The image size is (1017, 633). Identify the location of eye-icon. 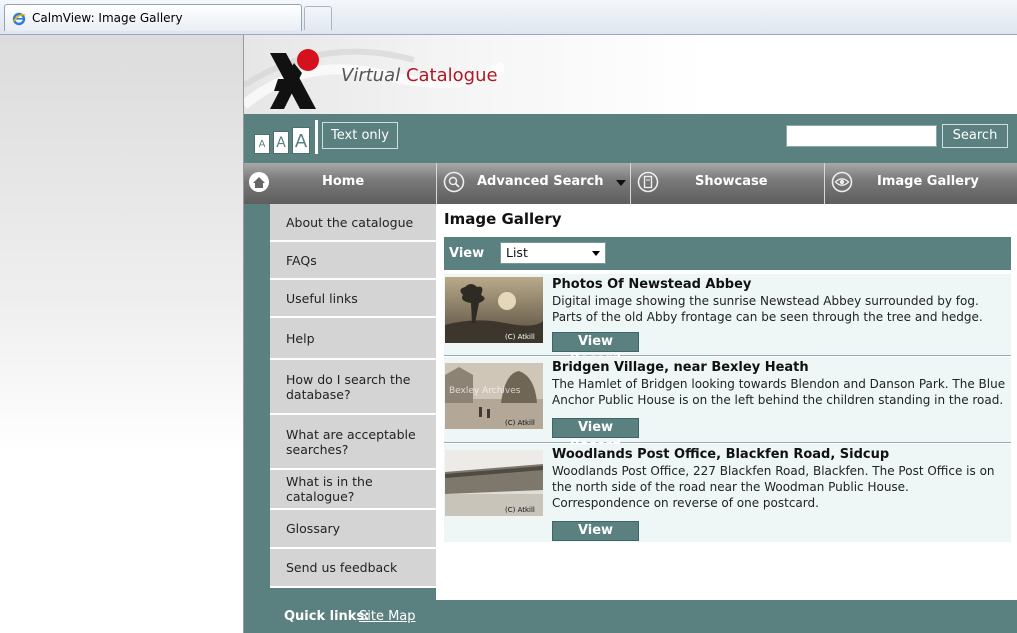
(842, 182).